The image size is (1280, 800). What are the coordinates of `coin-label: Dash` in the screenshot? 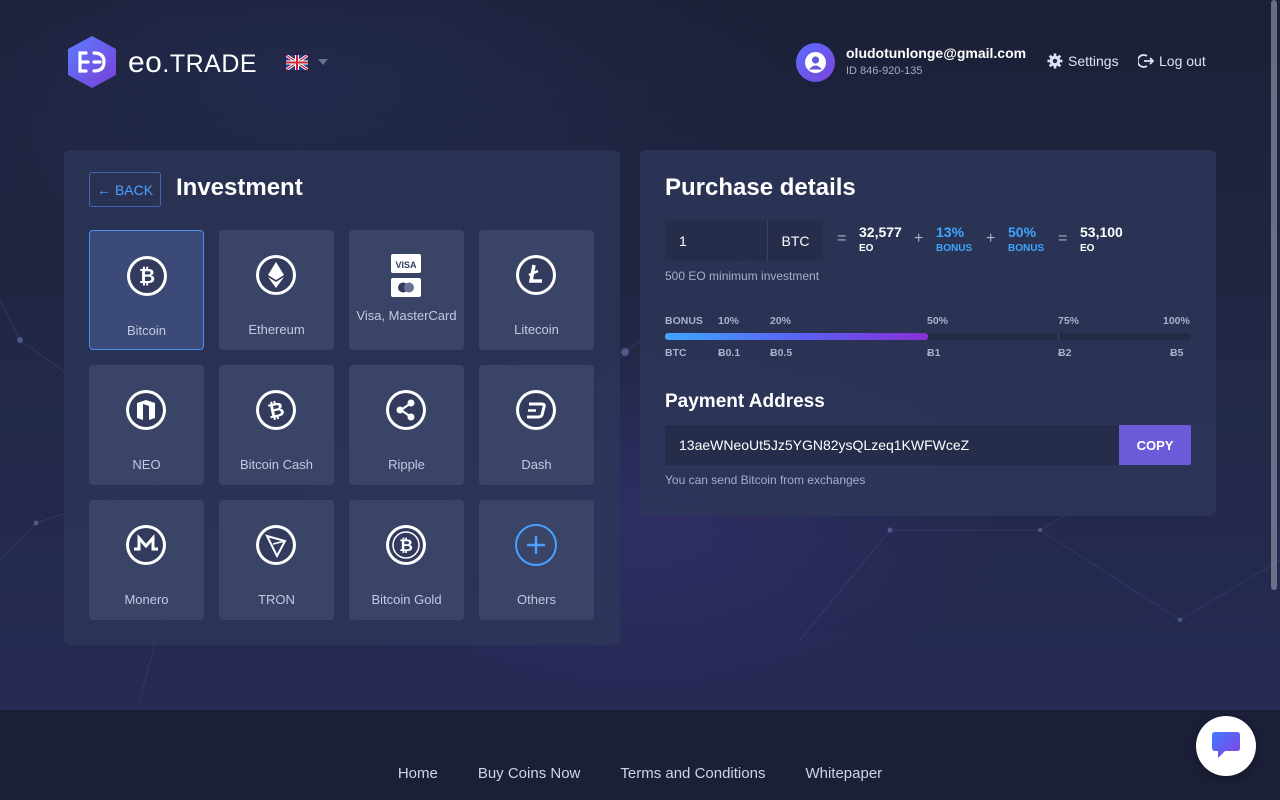 It's located at (536, 464).